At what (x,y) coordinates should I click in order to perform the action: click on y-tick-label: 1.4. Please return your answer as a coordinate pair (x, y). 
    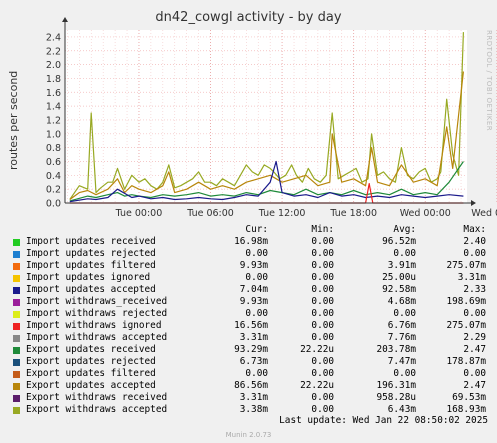
    Looking at the image, I should click on (53, 107).